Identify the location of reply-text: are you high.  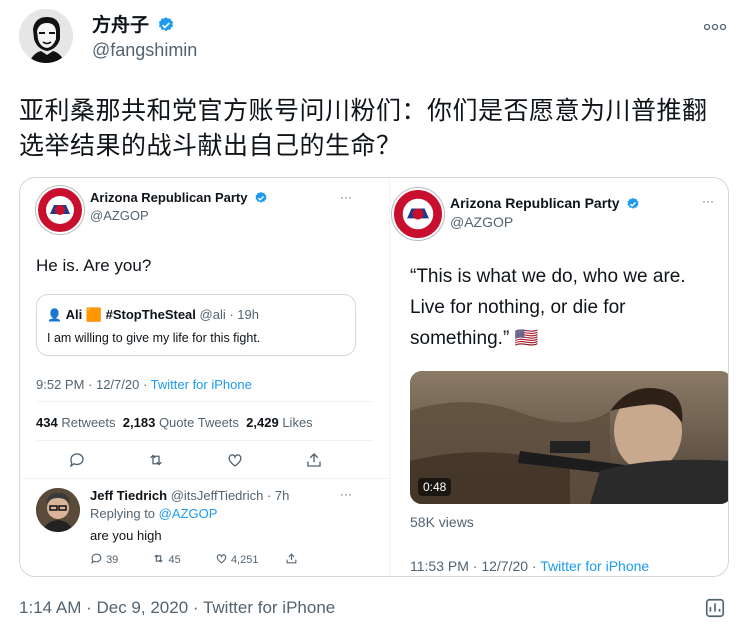
(126, 535).